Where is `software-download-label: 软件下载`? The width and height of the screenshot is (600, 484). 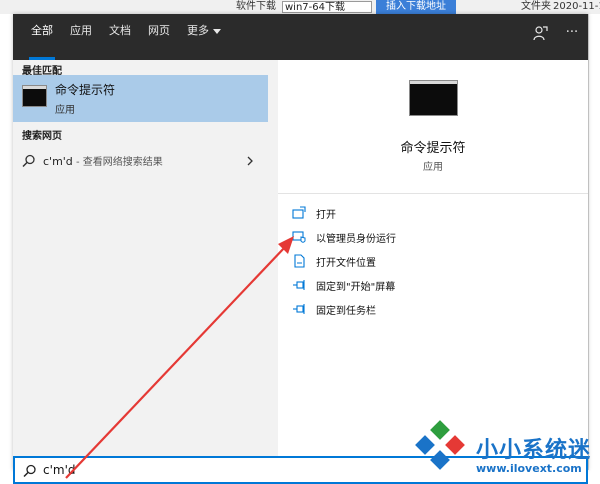 software-download-label: 软件下载 is located at coordinates (256, 6).